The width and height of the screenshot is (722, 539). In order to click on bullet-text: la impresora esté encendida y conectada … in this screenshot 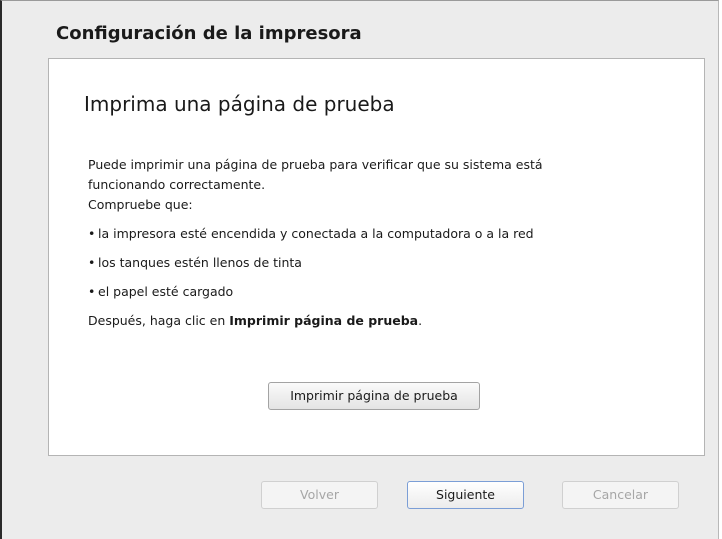, I will do `click(316, 233)`.